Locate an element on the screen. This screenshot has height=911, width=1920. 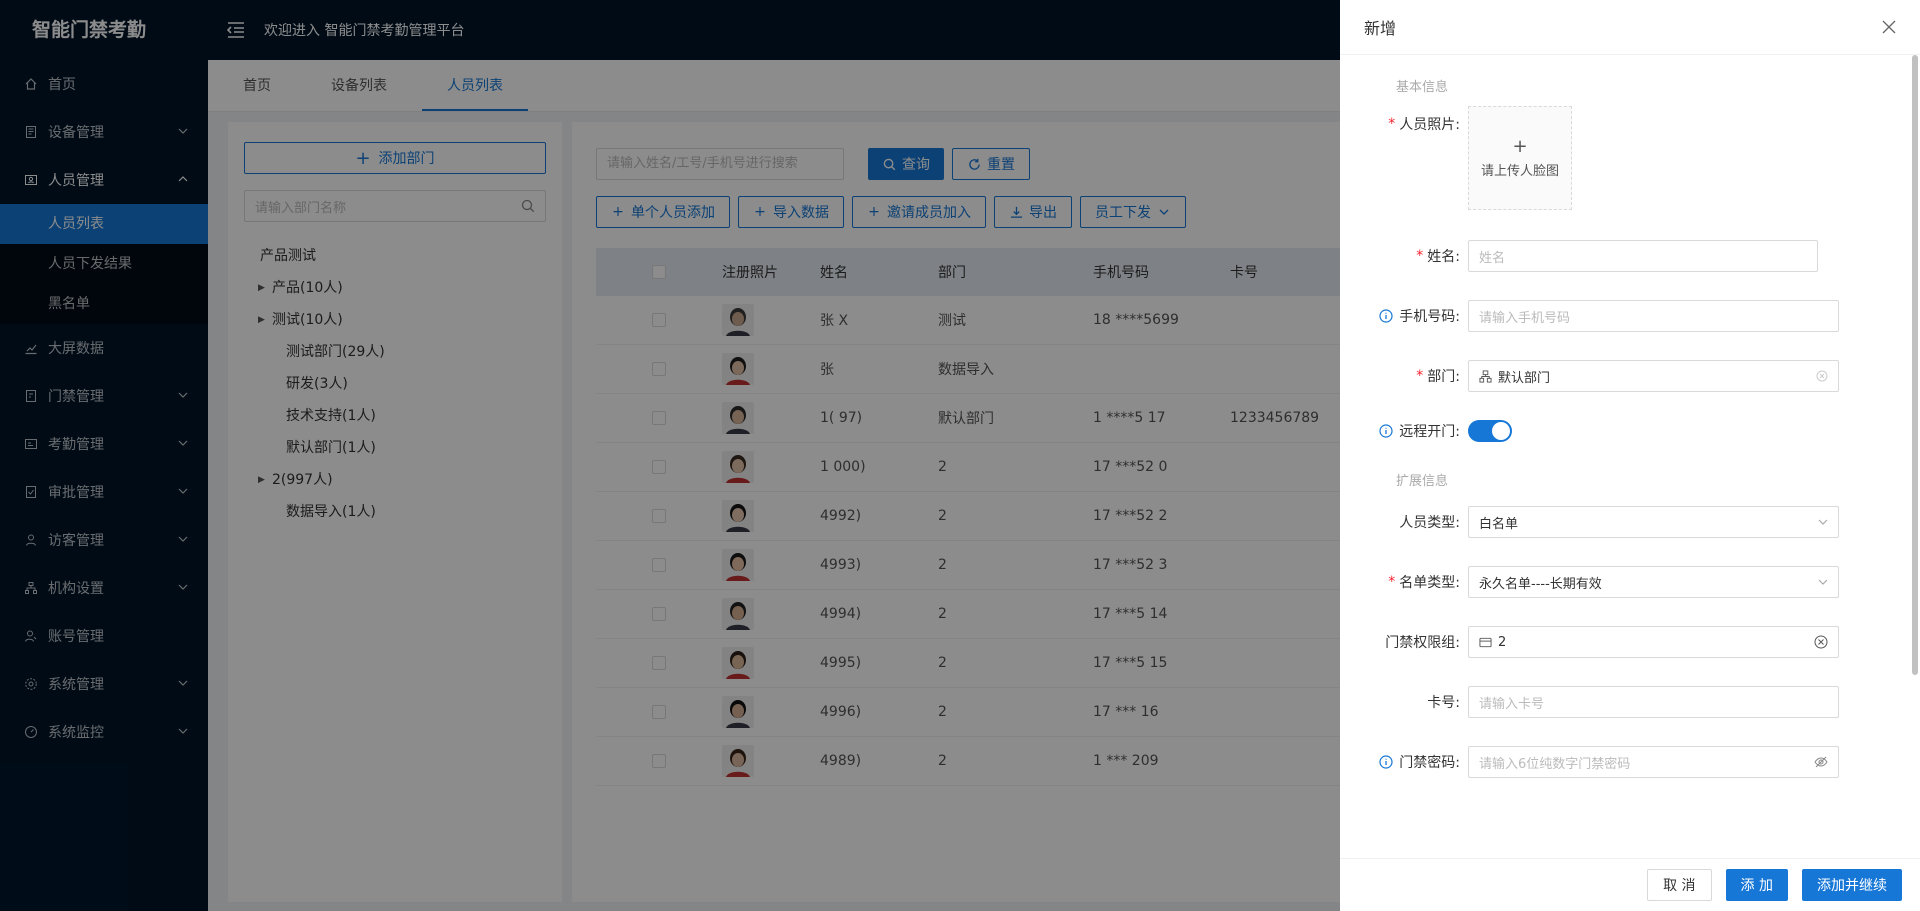
person-type-label: 人员类型: is located at coordinates (1429, 523).